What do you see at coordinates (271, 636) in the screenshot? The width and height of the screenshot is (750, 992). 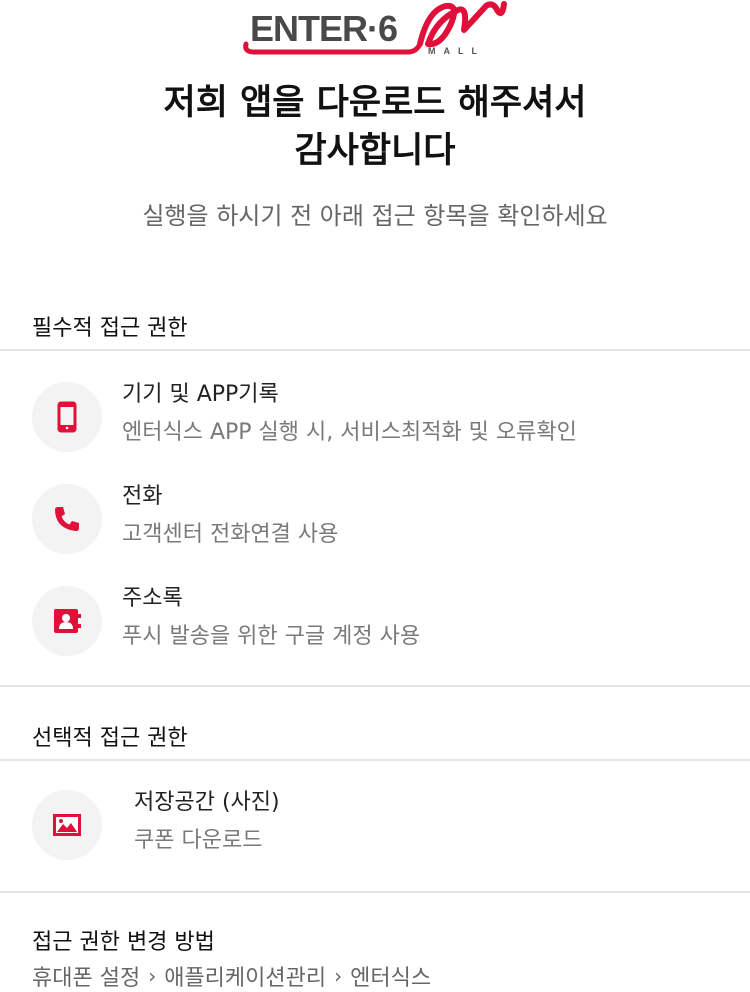 I see `permission-desc: 푸시 발송을 위한 구글 계정 사용` at bounding box center [271, 636].